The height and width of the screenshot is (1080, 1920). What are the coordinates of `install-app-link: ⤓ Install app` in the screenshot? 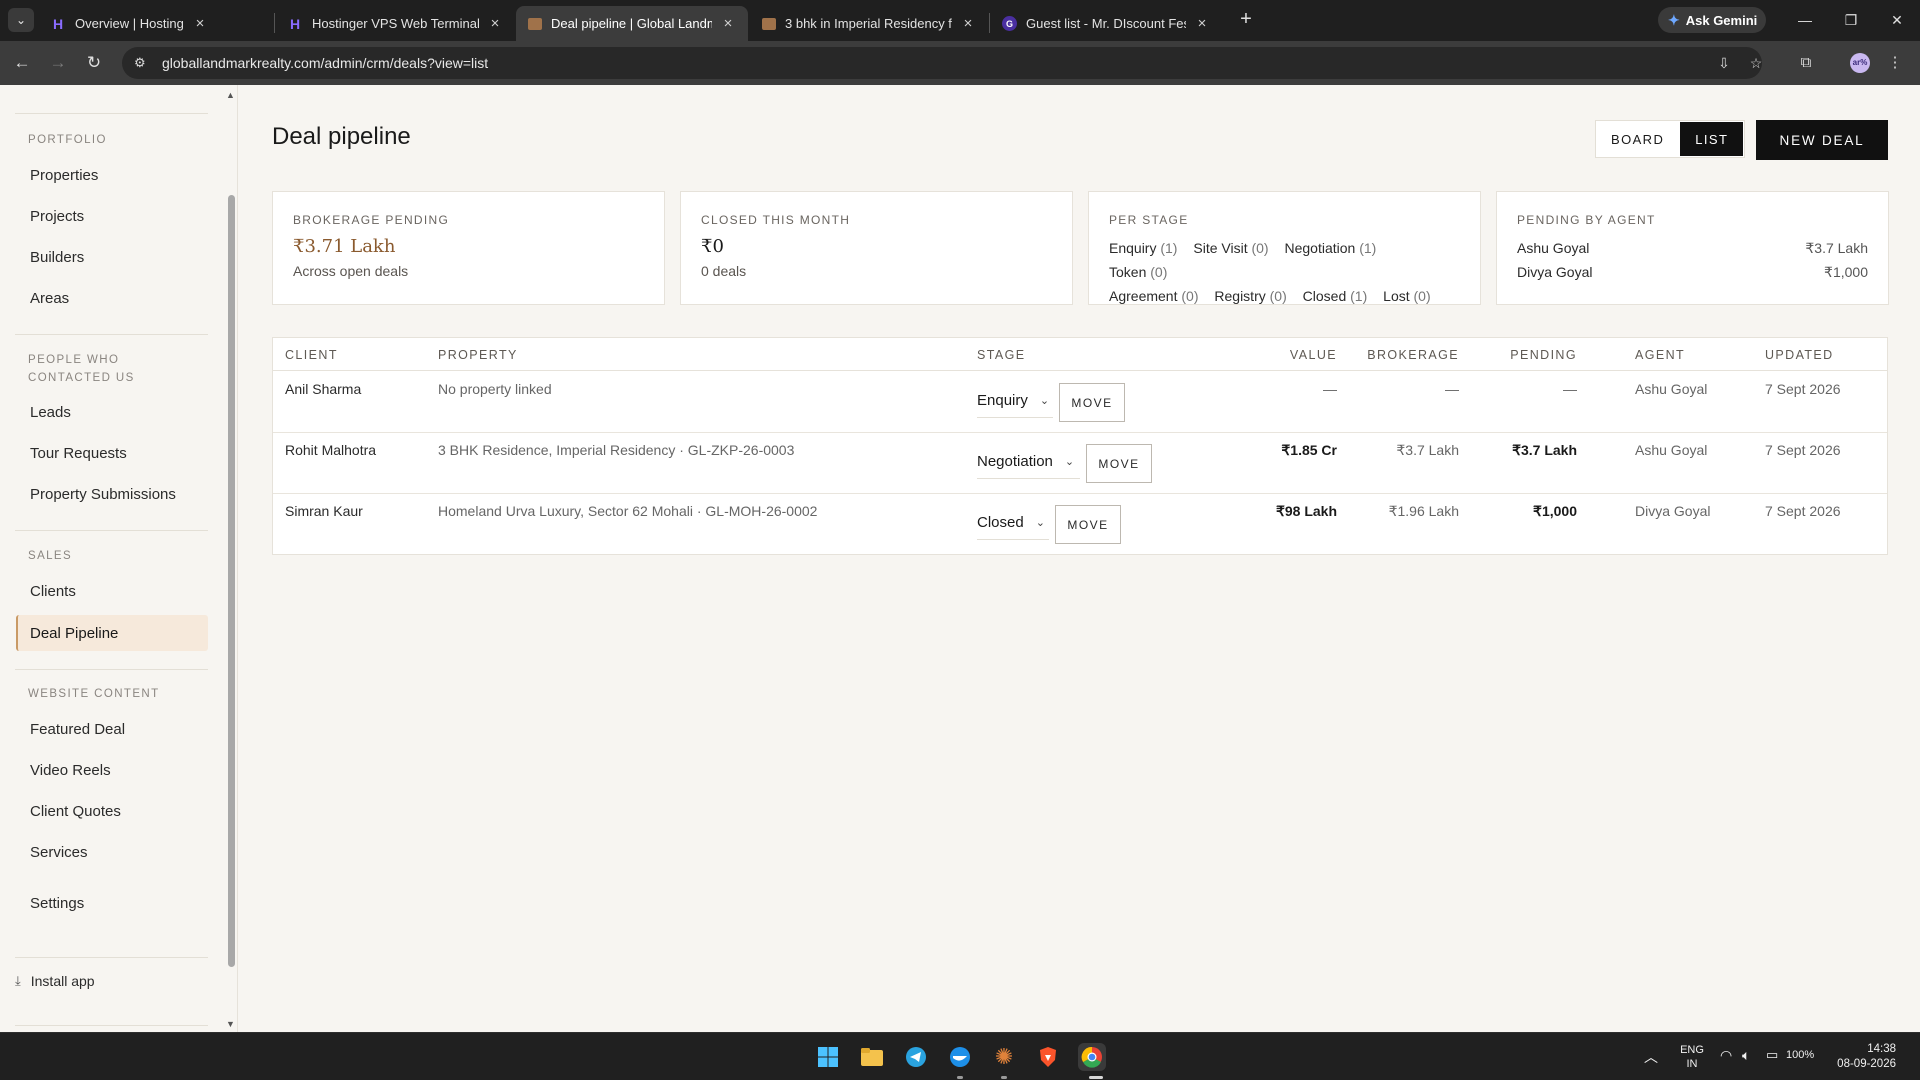 It's located at (55, 981).